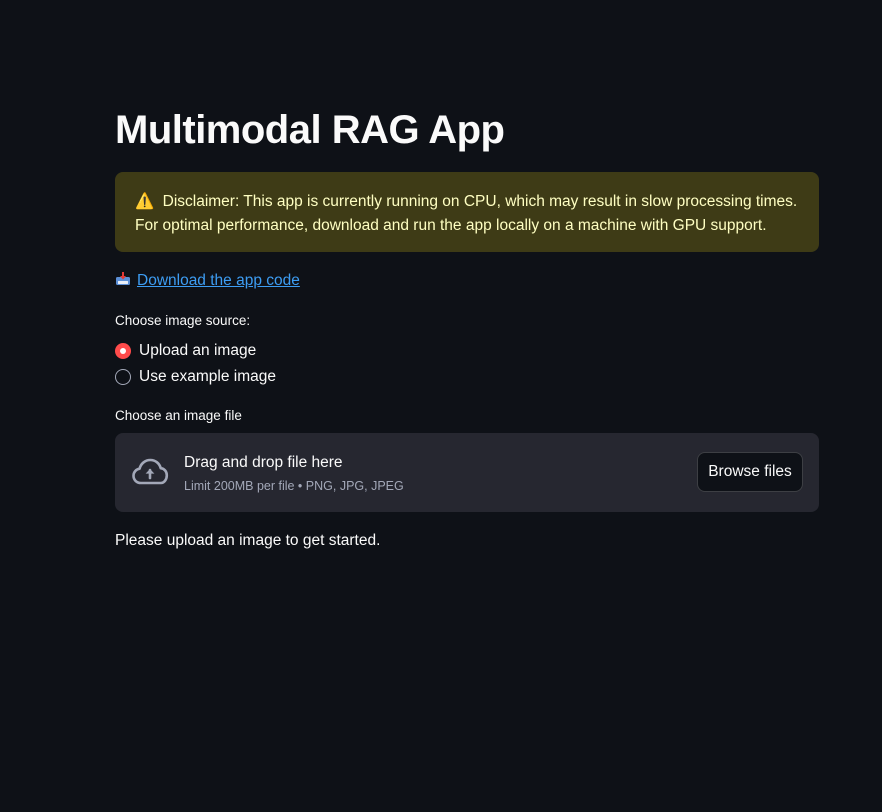  Describe the element at coordinates (207, 376) in the screenshot. I see `radio-option-label: Use example image` at that location.